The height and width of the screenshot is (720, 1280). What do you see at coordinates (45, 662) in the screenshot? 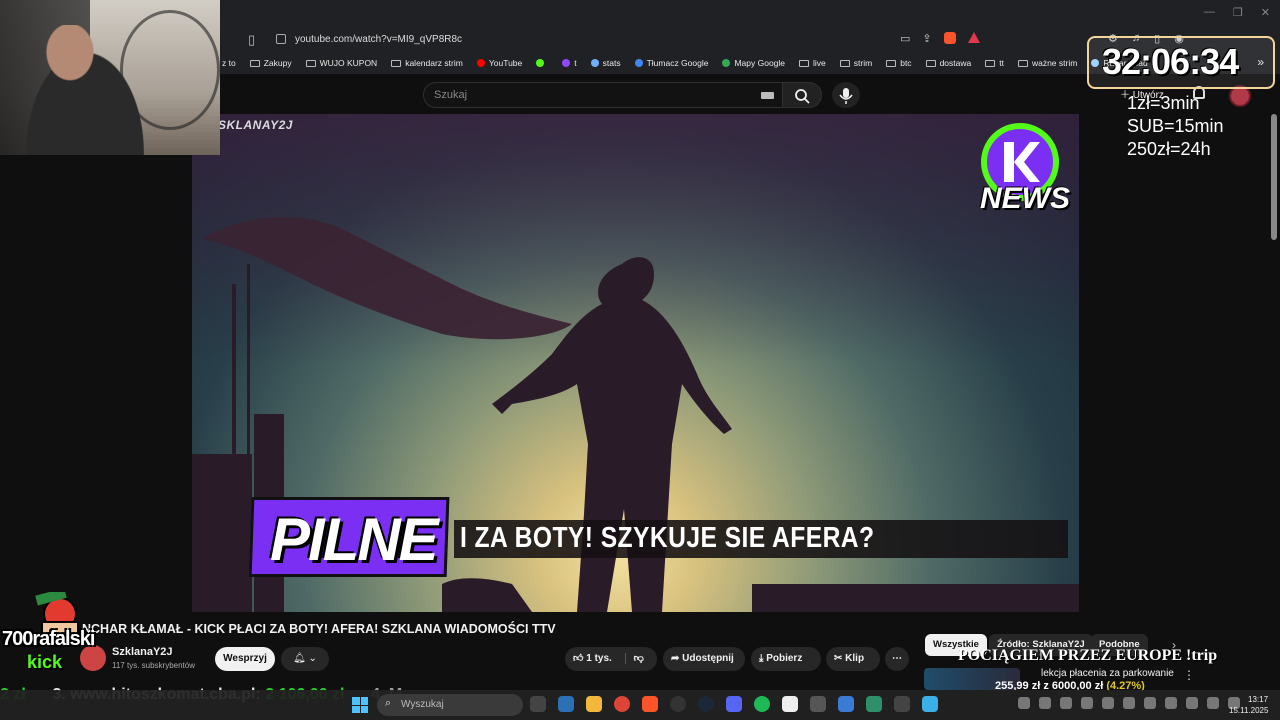
I see `kick-wordmark: kick` at bounding box center [45, 662].